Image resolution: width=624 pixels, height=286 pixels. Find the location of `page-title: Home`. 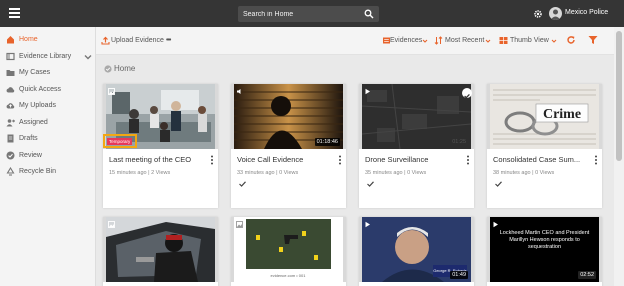

page-title: Home is located at coordinates (125, 68).